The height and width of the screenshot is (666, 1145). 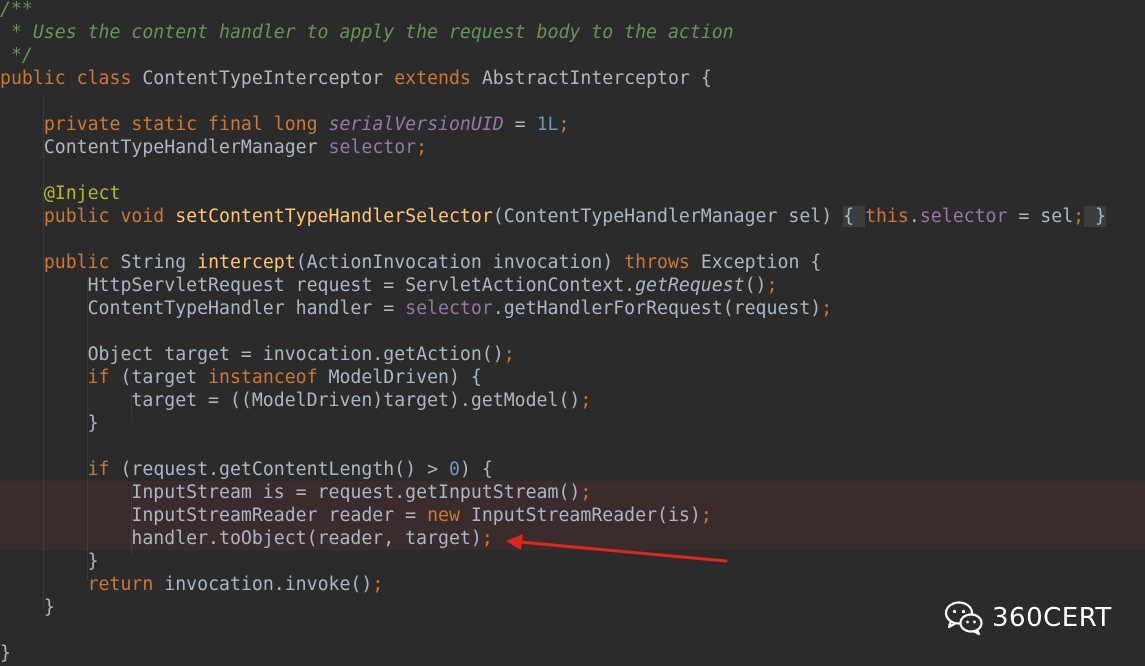 I want to click on red-arrow-annotation, so click(x=617, y=548).